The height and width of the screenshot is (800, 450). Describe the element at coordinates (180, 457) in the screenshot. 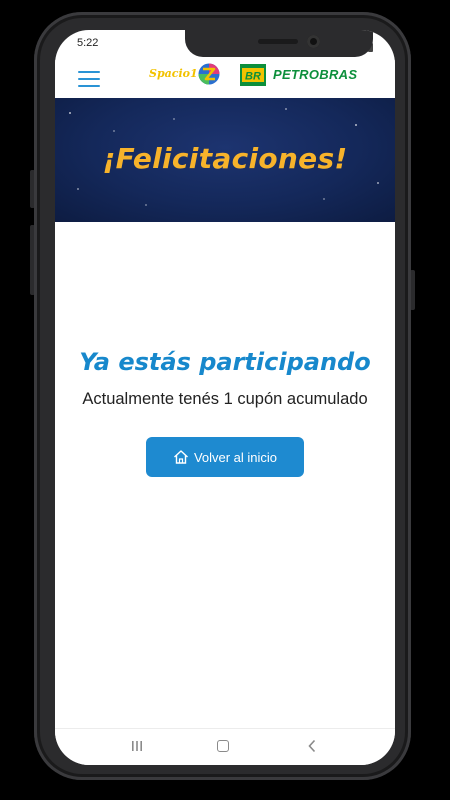

I see `home-icon` at that location.